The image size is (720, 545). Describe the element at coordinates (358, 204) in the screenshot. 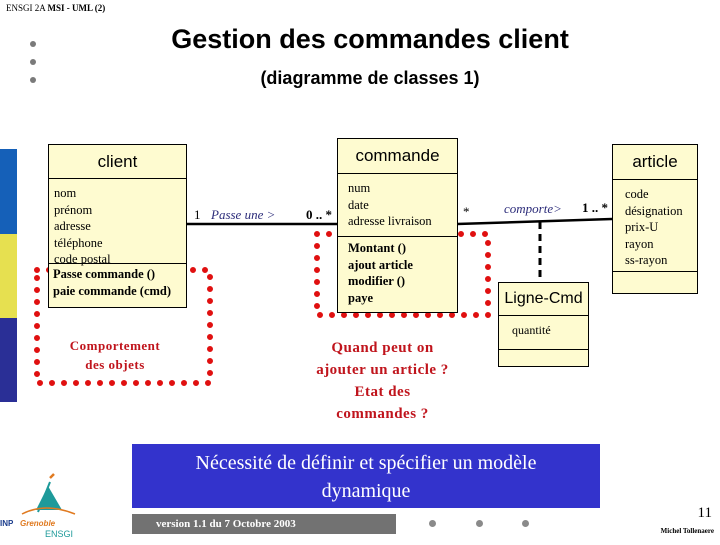

I see `attribute: date` at that location.